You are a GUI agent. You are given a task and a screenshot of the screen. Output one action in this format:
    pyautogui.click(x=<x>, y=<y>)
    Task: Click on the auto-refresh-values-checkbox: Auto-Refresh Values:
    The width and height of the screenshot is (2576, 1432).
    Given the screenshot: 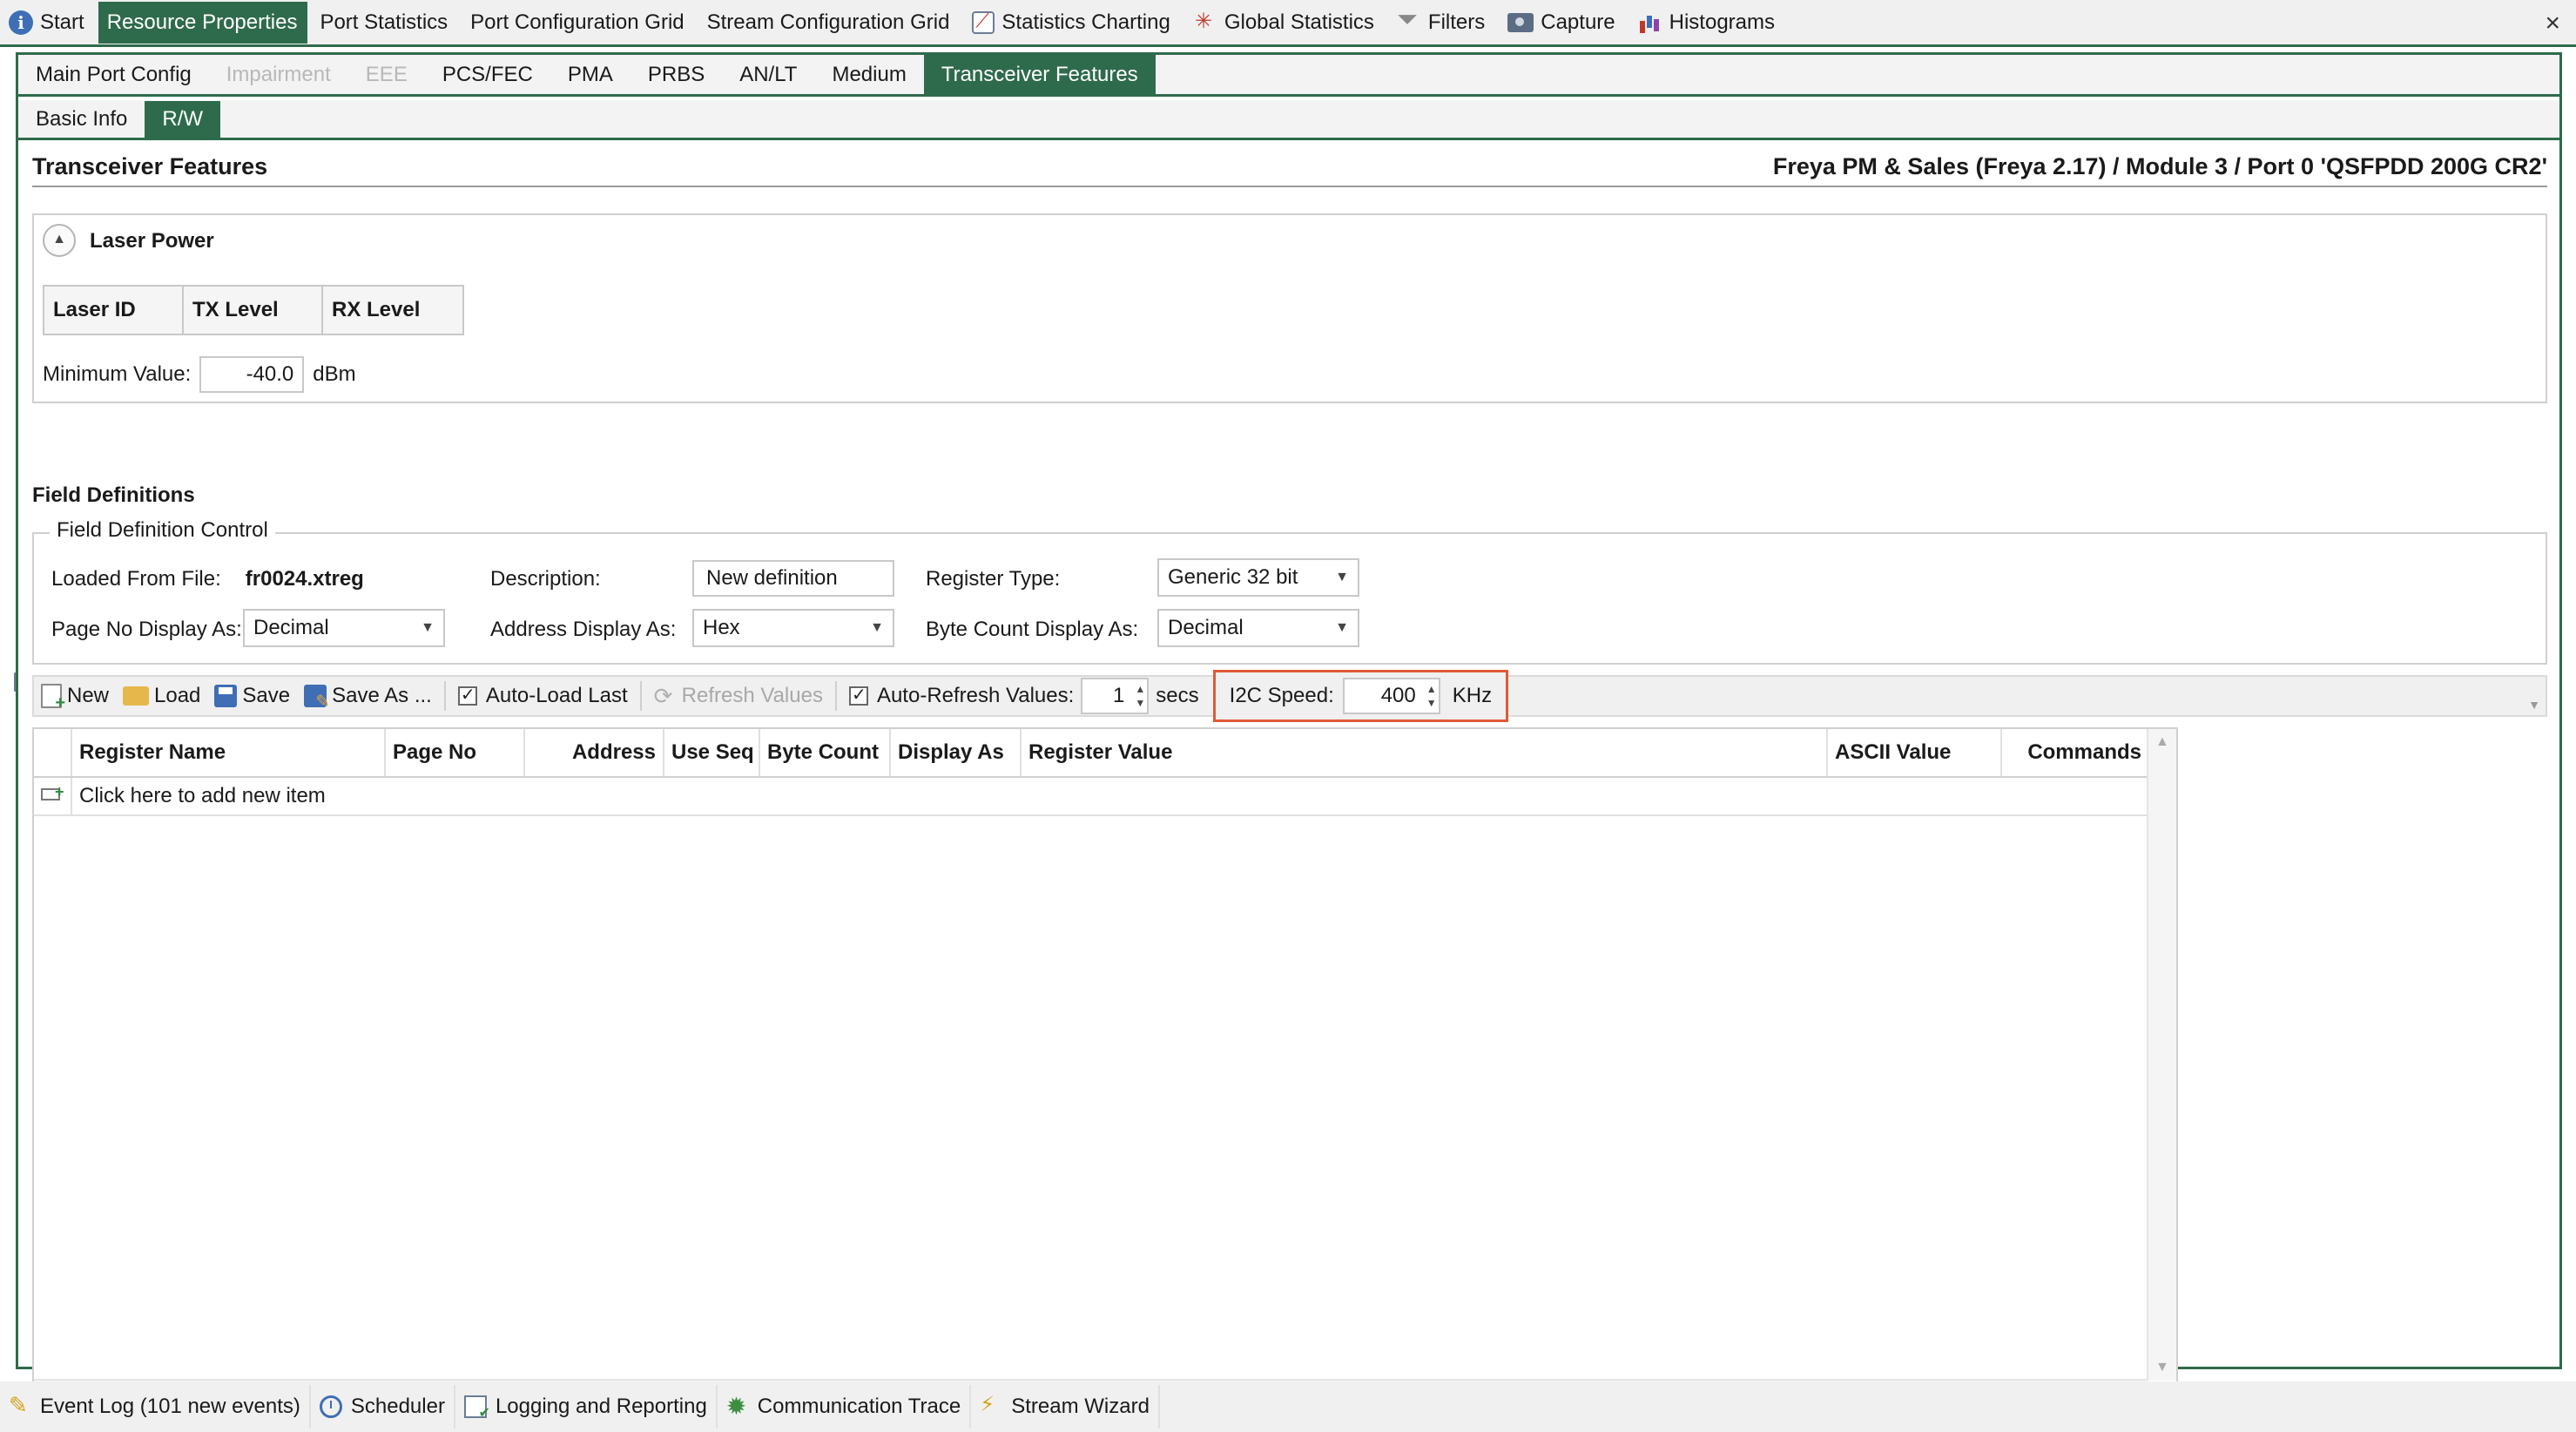 What is the action you would take?
    pyautogui.click(x=962, y=696)
    